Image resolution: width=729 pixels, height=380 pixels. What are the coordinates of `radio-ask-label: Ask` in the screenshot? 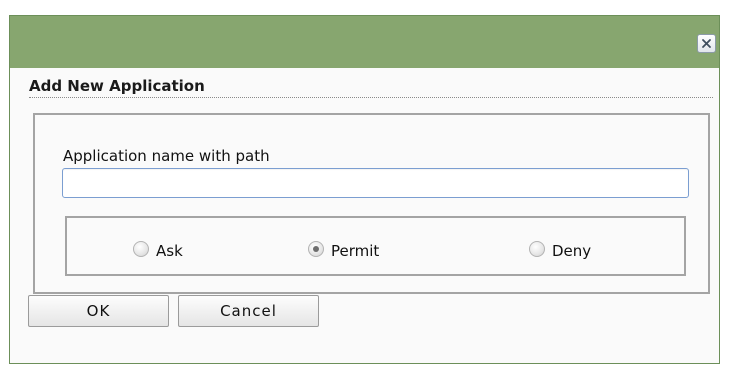 It's located at (169, 251).